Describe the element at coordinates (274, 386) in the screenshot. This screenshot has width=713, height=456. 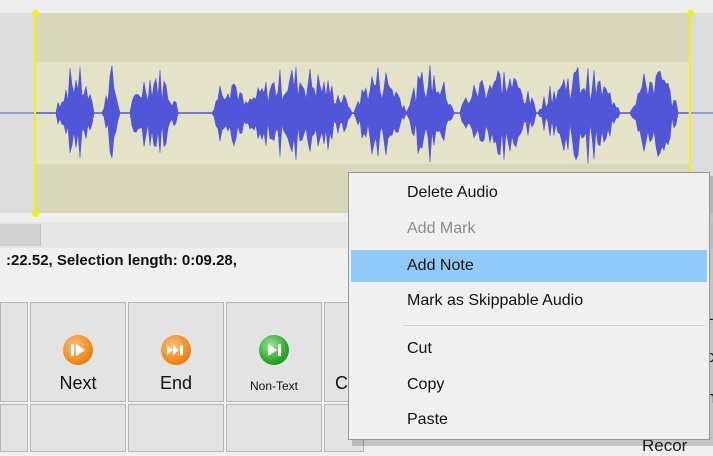
I see `non-text-button-label: Non-Text` at that location.